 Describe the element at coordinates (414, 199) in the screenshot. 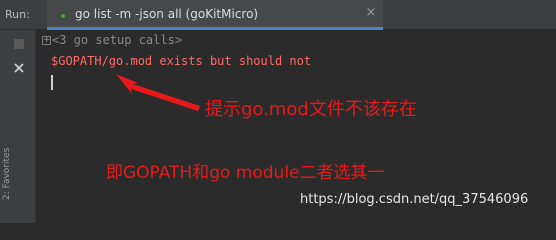

I see `watermark: https://blog.csdn.net/qq_37546096` at that location.